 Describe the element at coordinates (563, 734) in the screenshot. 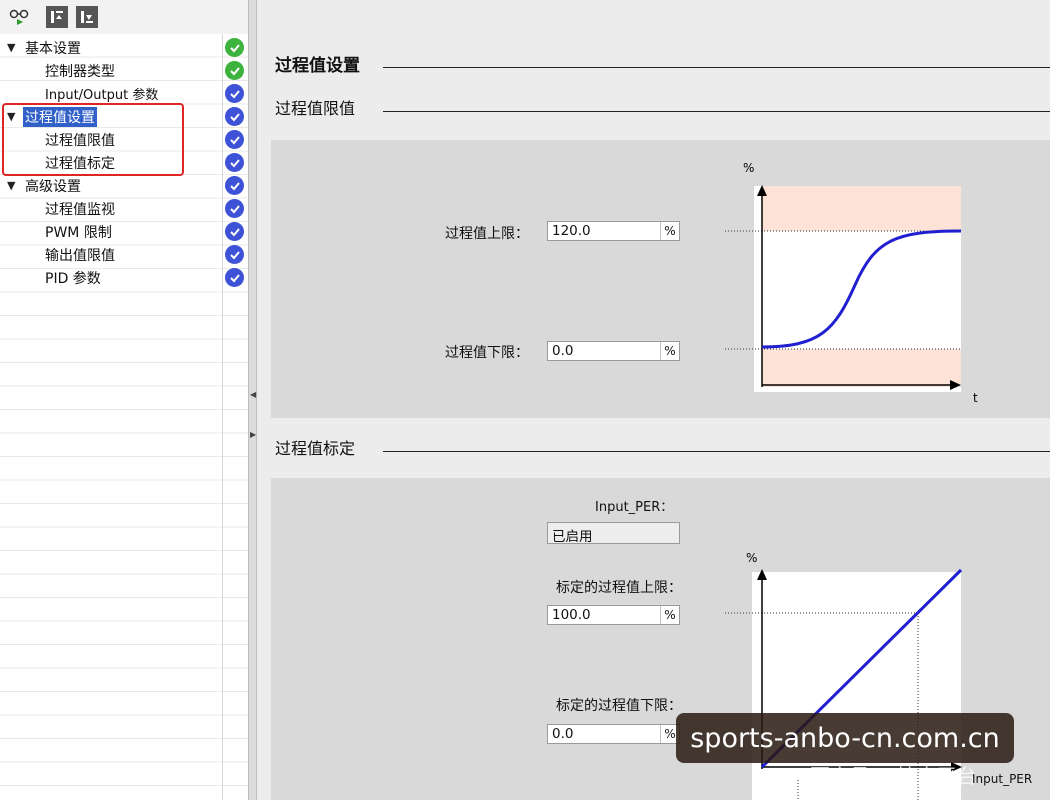

I see `scaled-lower-value: 0.0` at that location.